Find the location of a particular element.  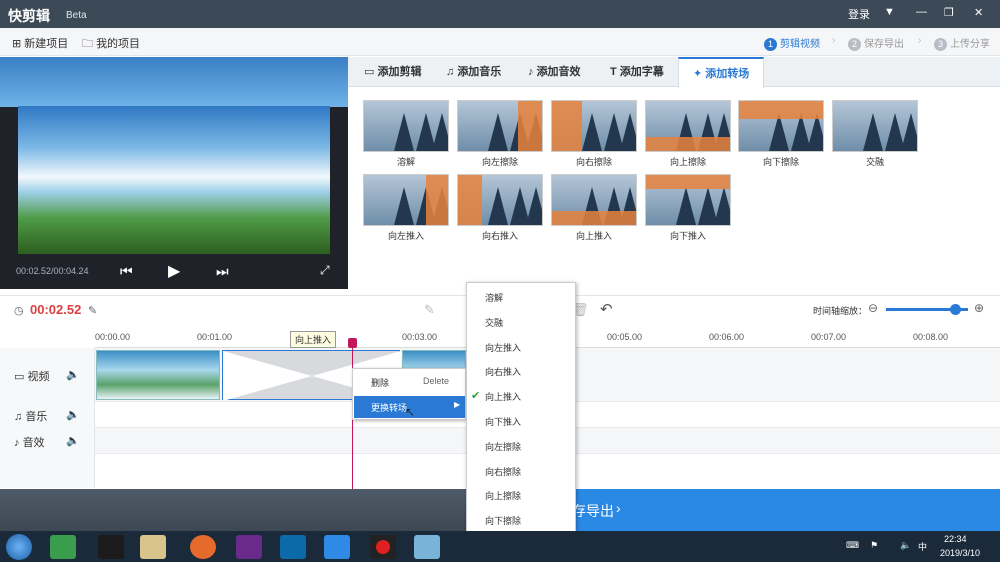

play-icon: ▶ is located at coordinates (174, 271).